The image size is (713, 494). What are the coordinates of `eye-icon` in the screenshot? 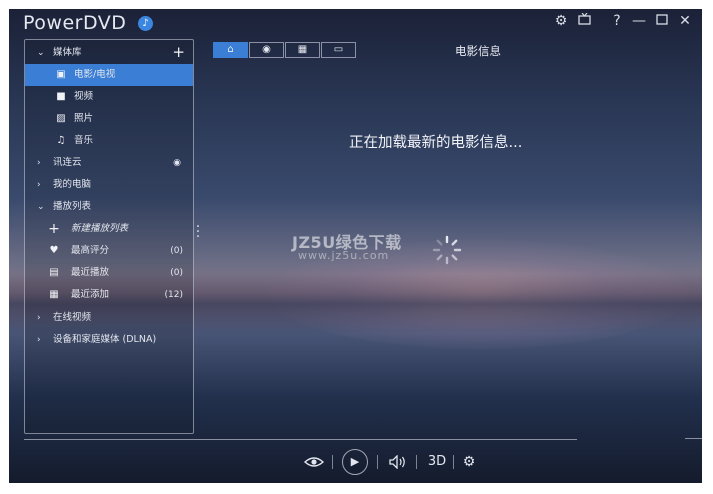 It's located at (314, 462).